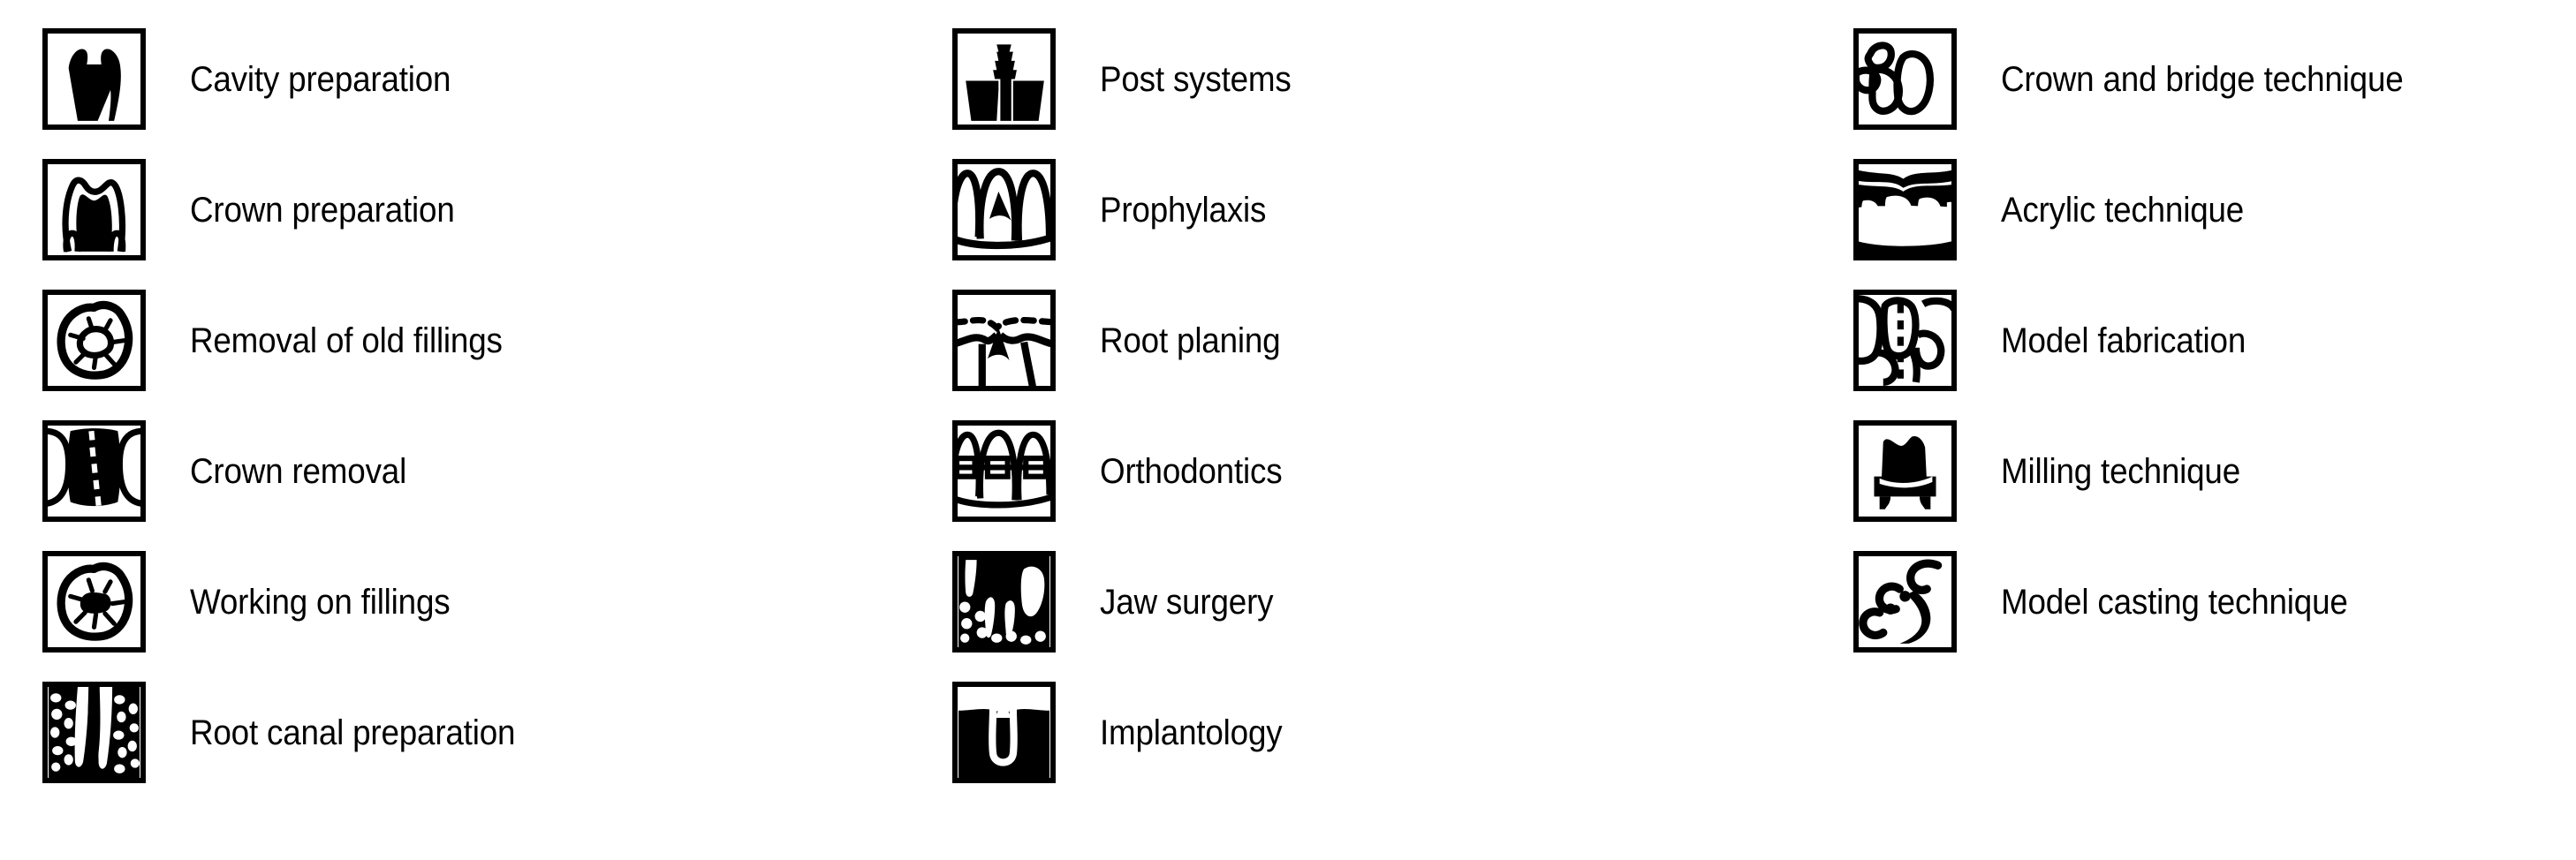  Describe the element at coordinates (1196, 79) in the screenshot. I see `list-item-label: Post systems` at that location.